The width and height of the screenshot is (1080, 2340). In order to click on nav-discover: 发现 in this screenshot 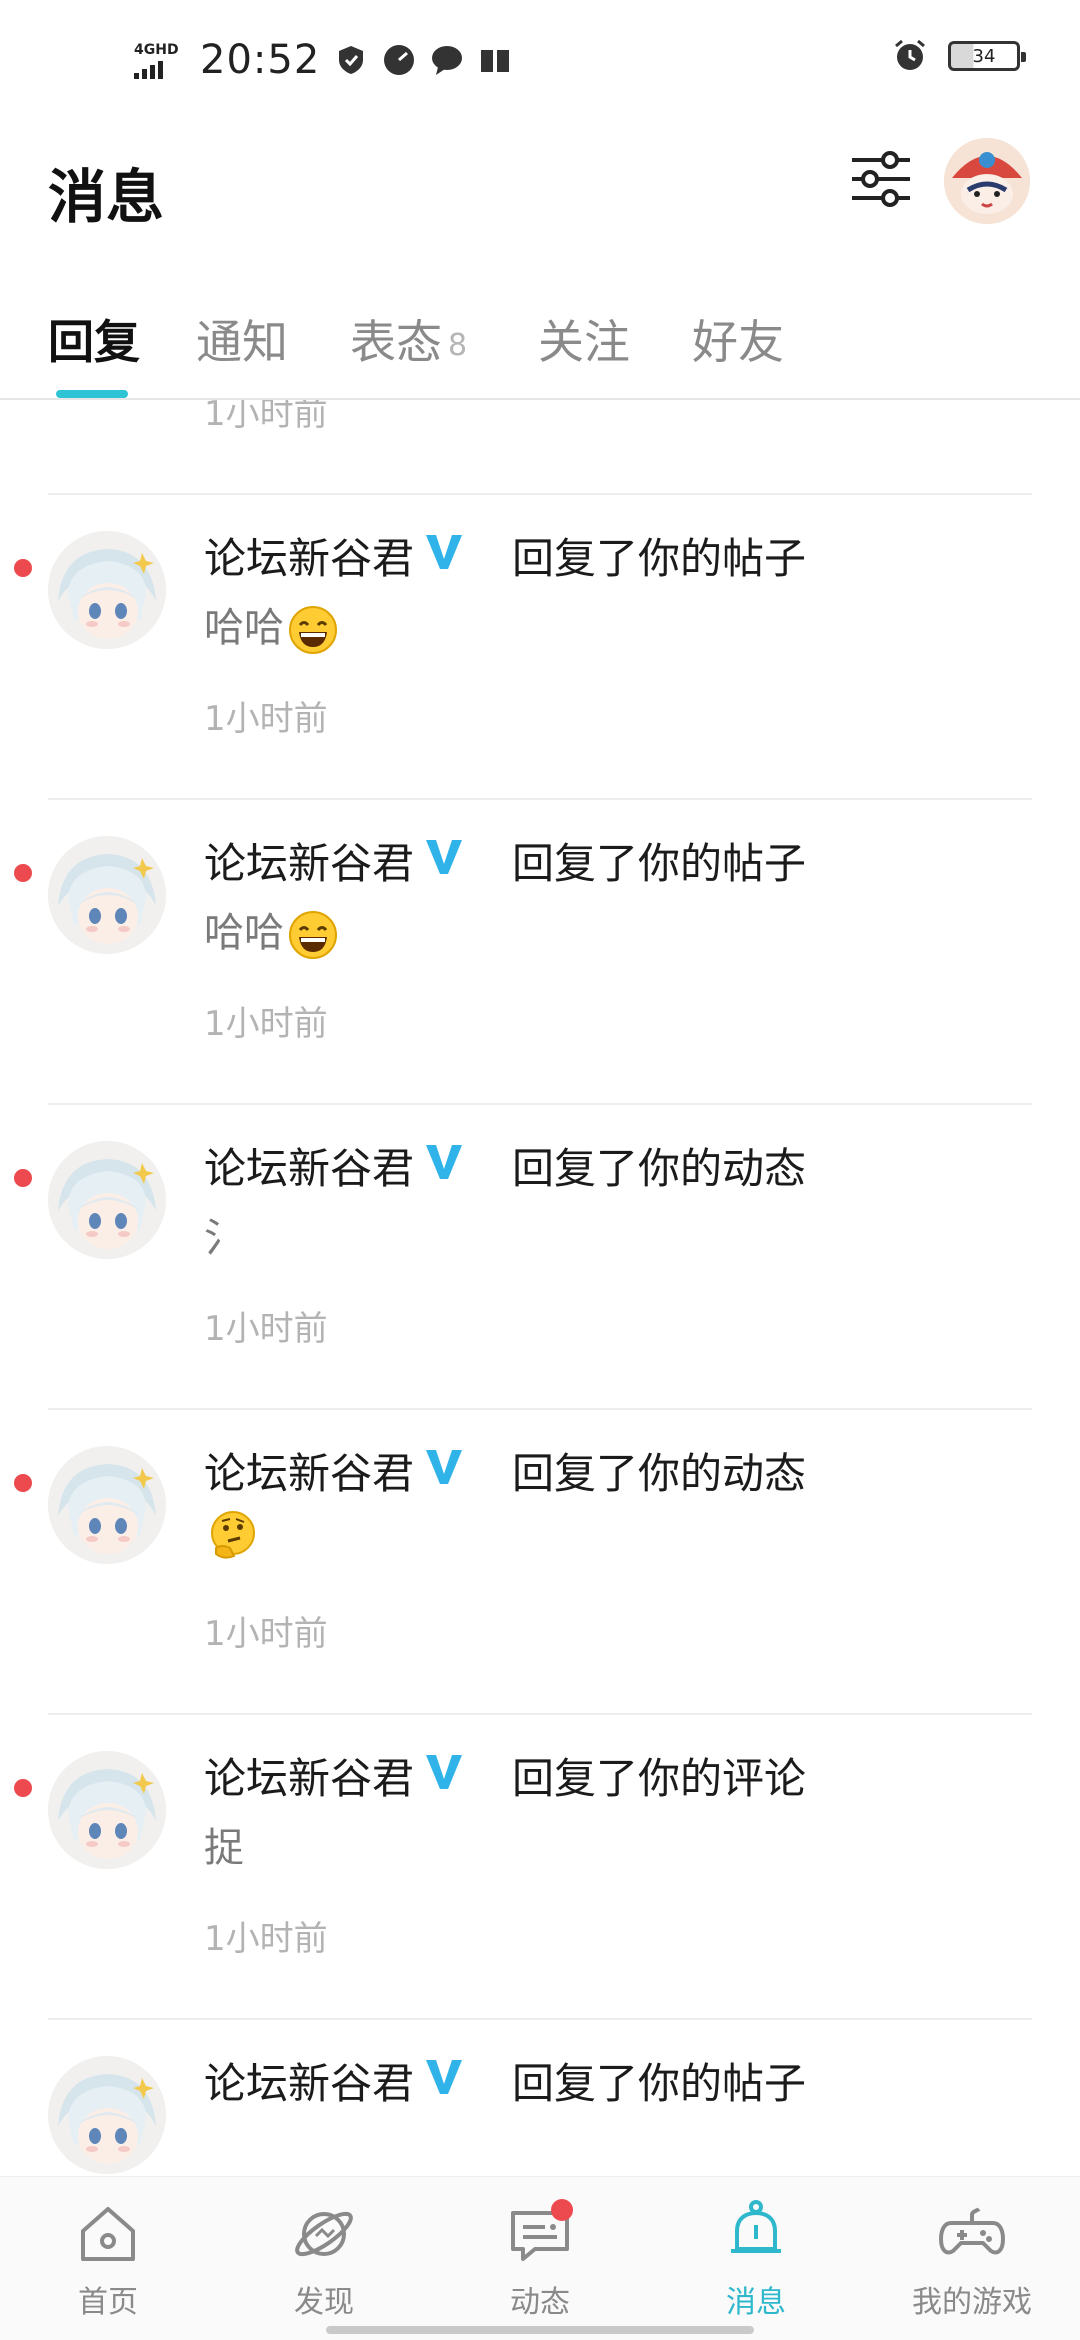, I will do `click(324, 2260)`.